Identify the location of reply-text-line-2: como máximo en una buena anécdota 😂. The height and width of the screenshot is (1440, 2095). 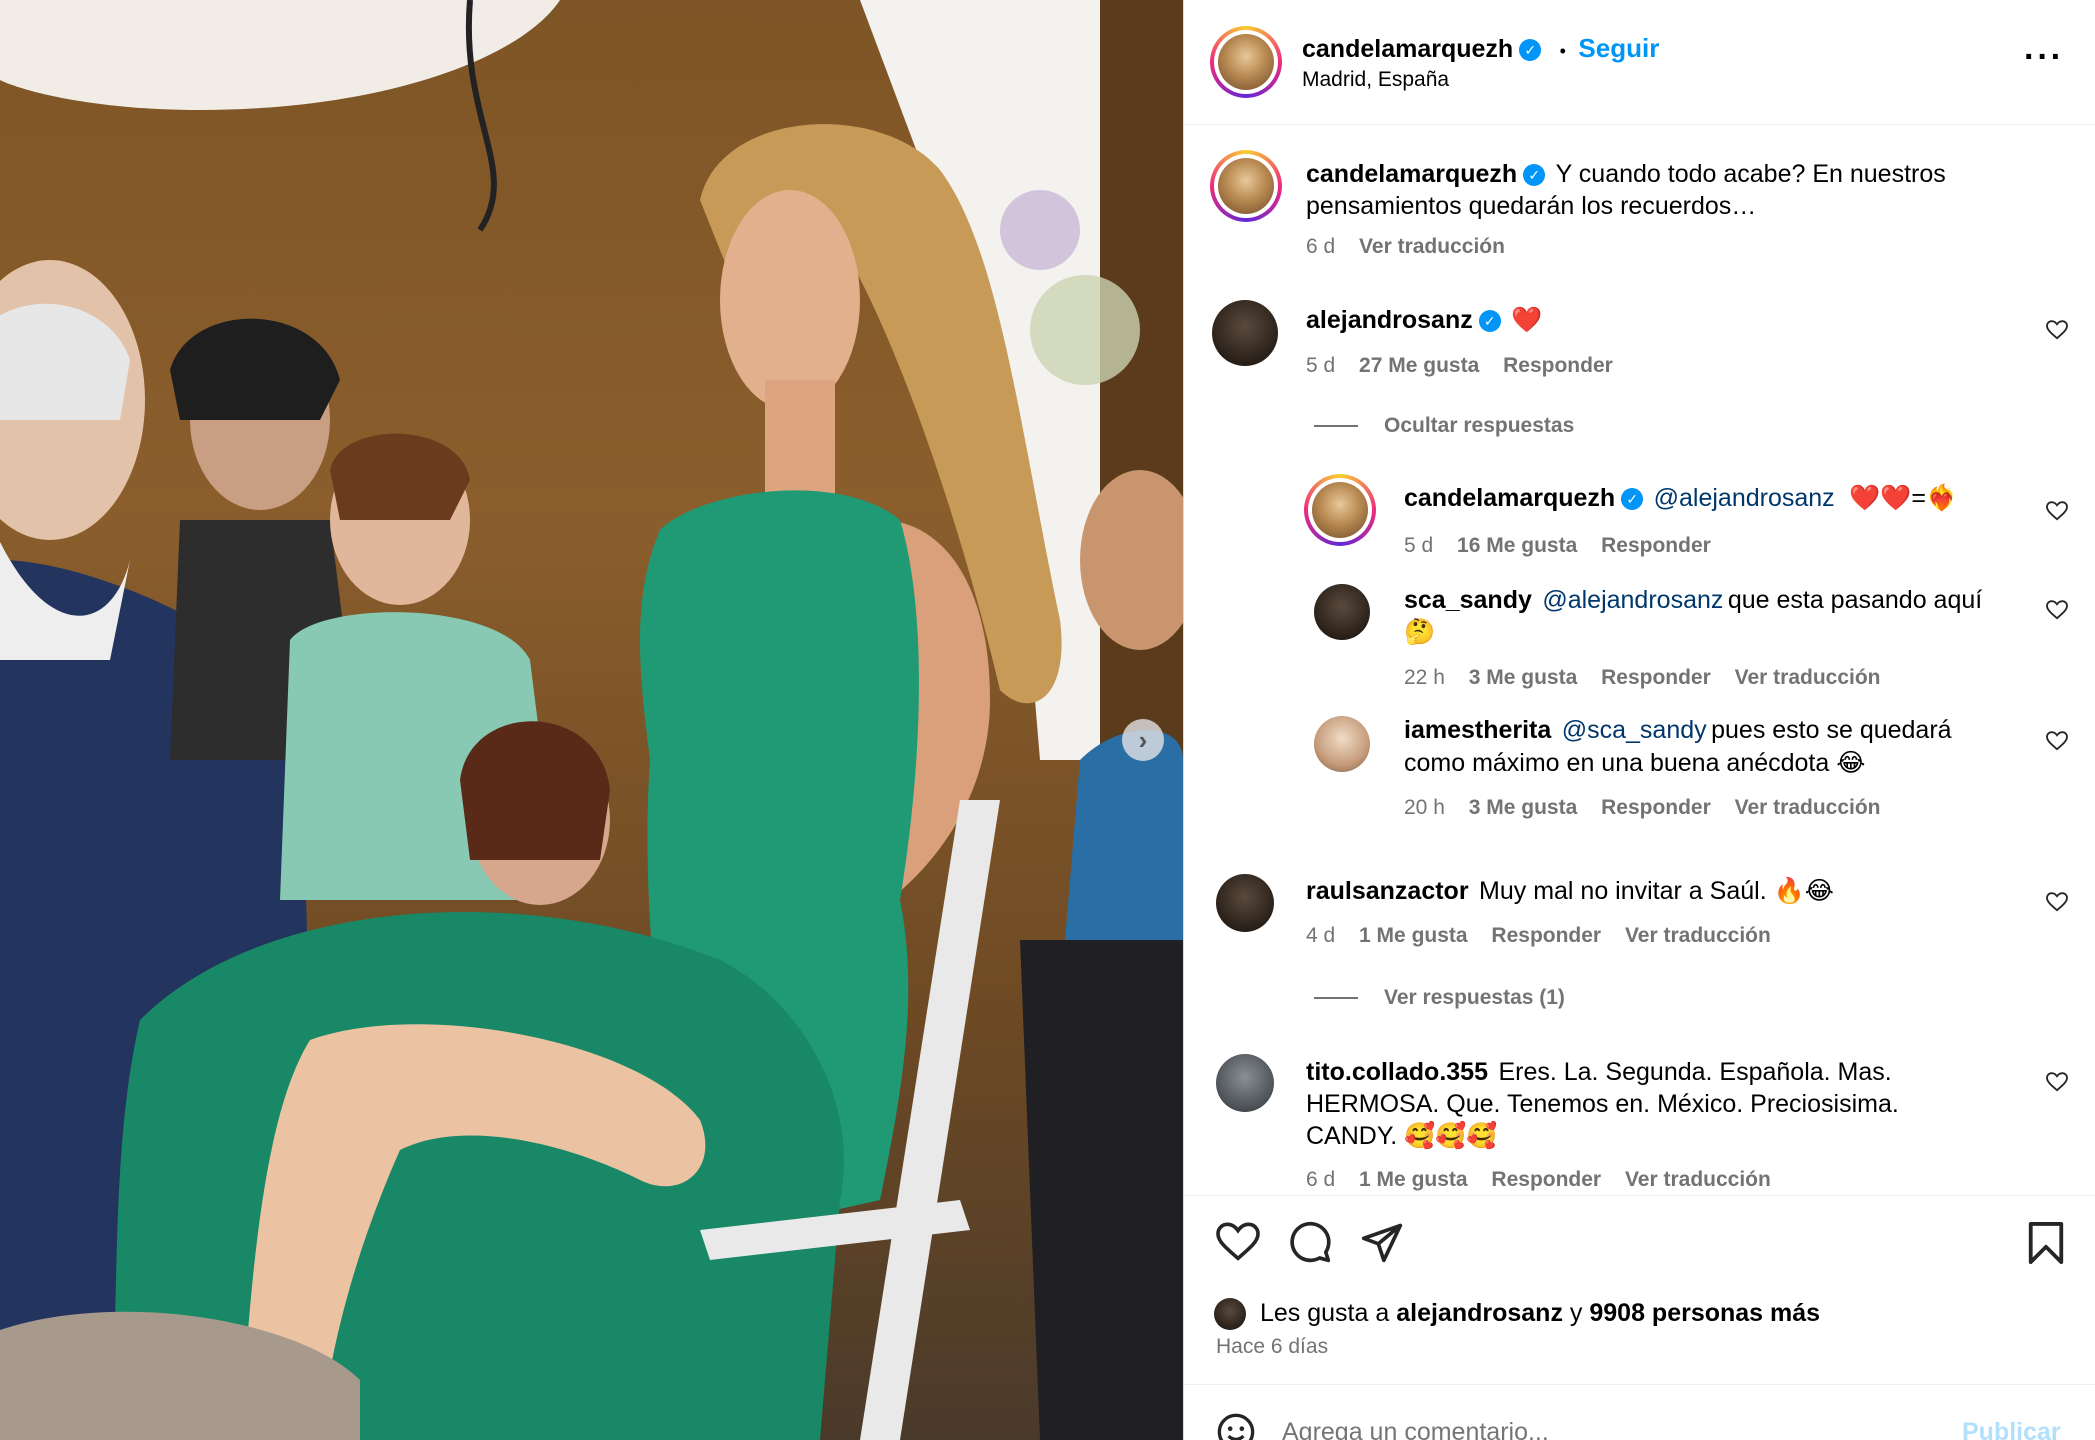
(1635, 763).